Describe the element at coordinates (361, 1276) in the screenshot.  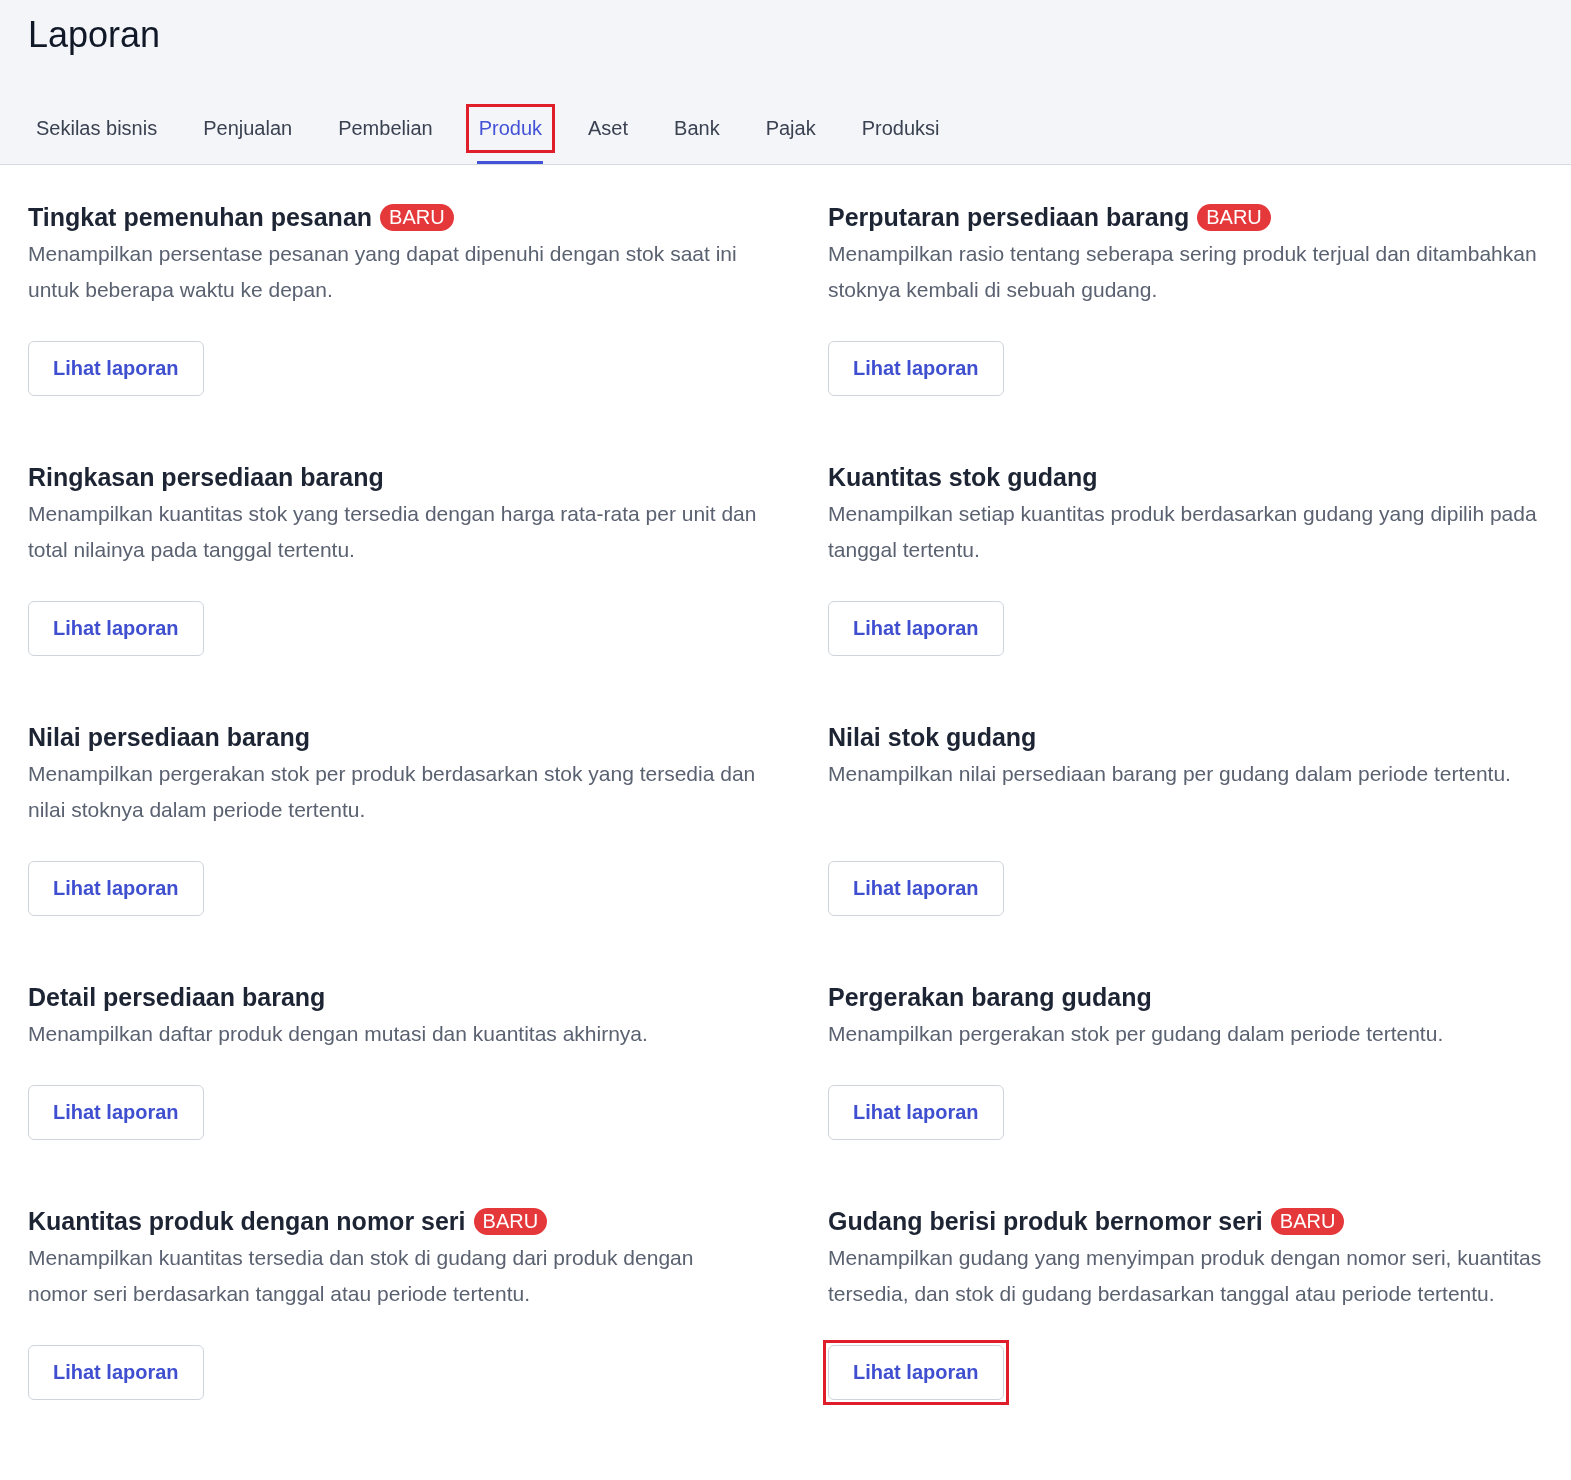
I see `report-description: Menampilkan kuantitas tersedia dan stok di gudang dari produk dengan nomor seri berdasarkan tanggal atau periode tertentu.` at that location.